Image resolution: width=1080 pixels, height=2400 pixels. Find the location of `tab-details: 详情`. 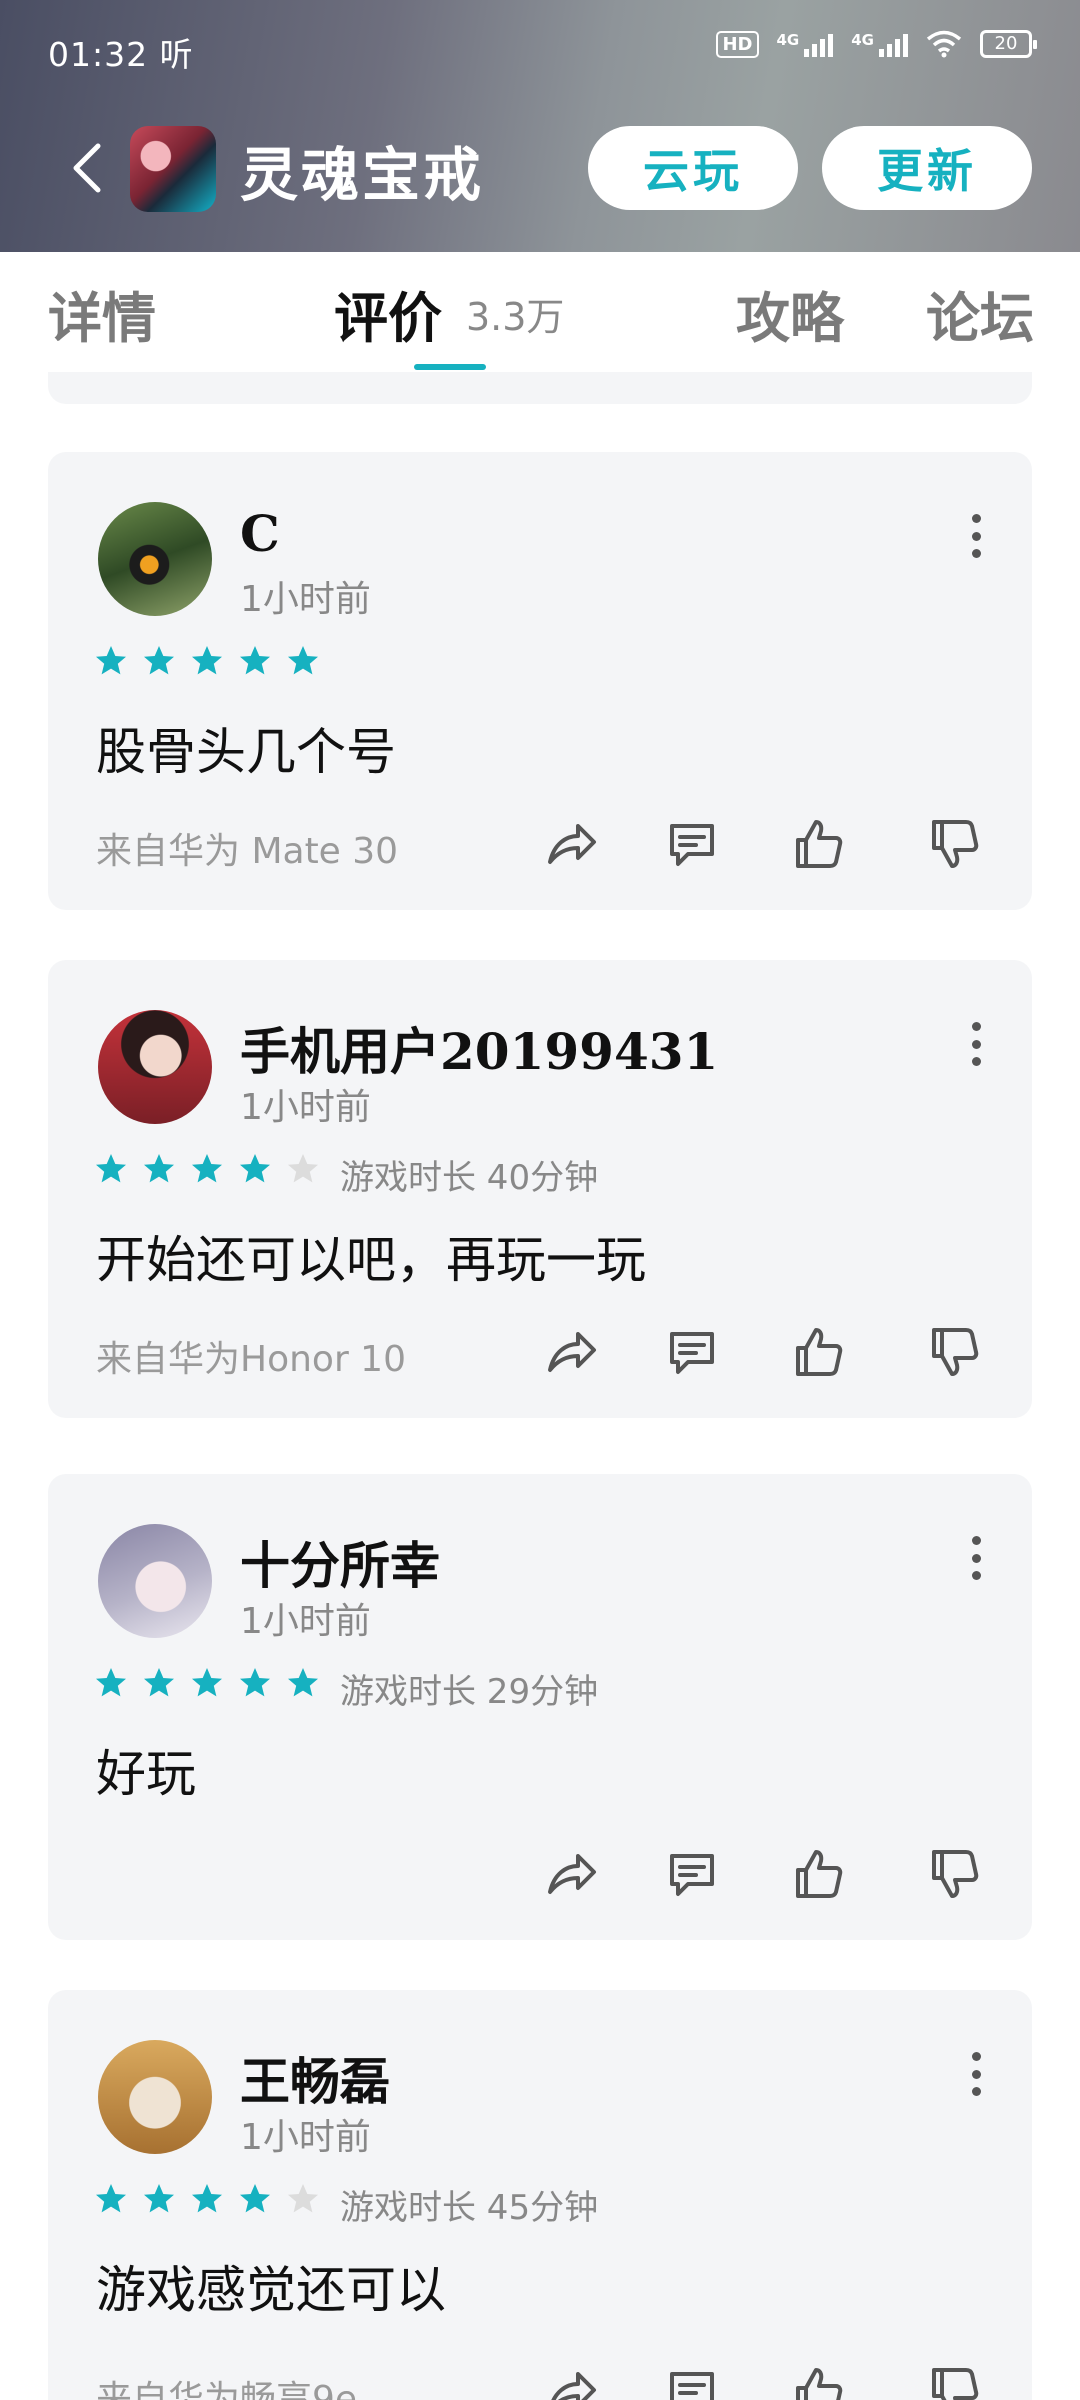

tab-details: 详情 is located at coordinates (102, 313).